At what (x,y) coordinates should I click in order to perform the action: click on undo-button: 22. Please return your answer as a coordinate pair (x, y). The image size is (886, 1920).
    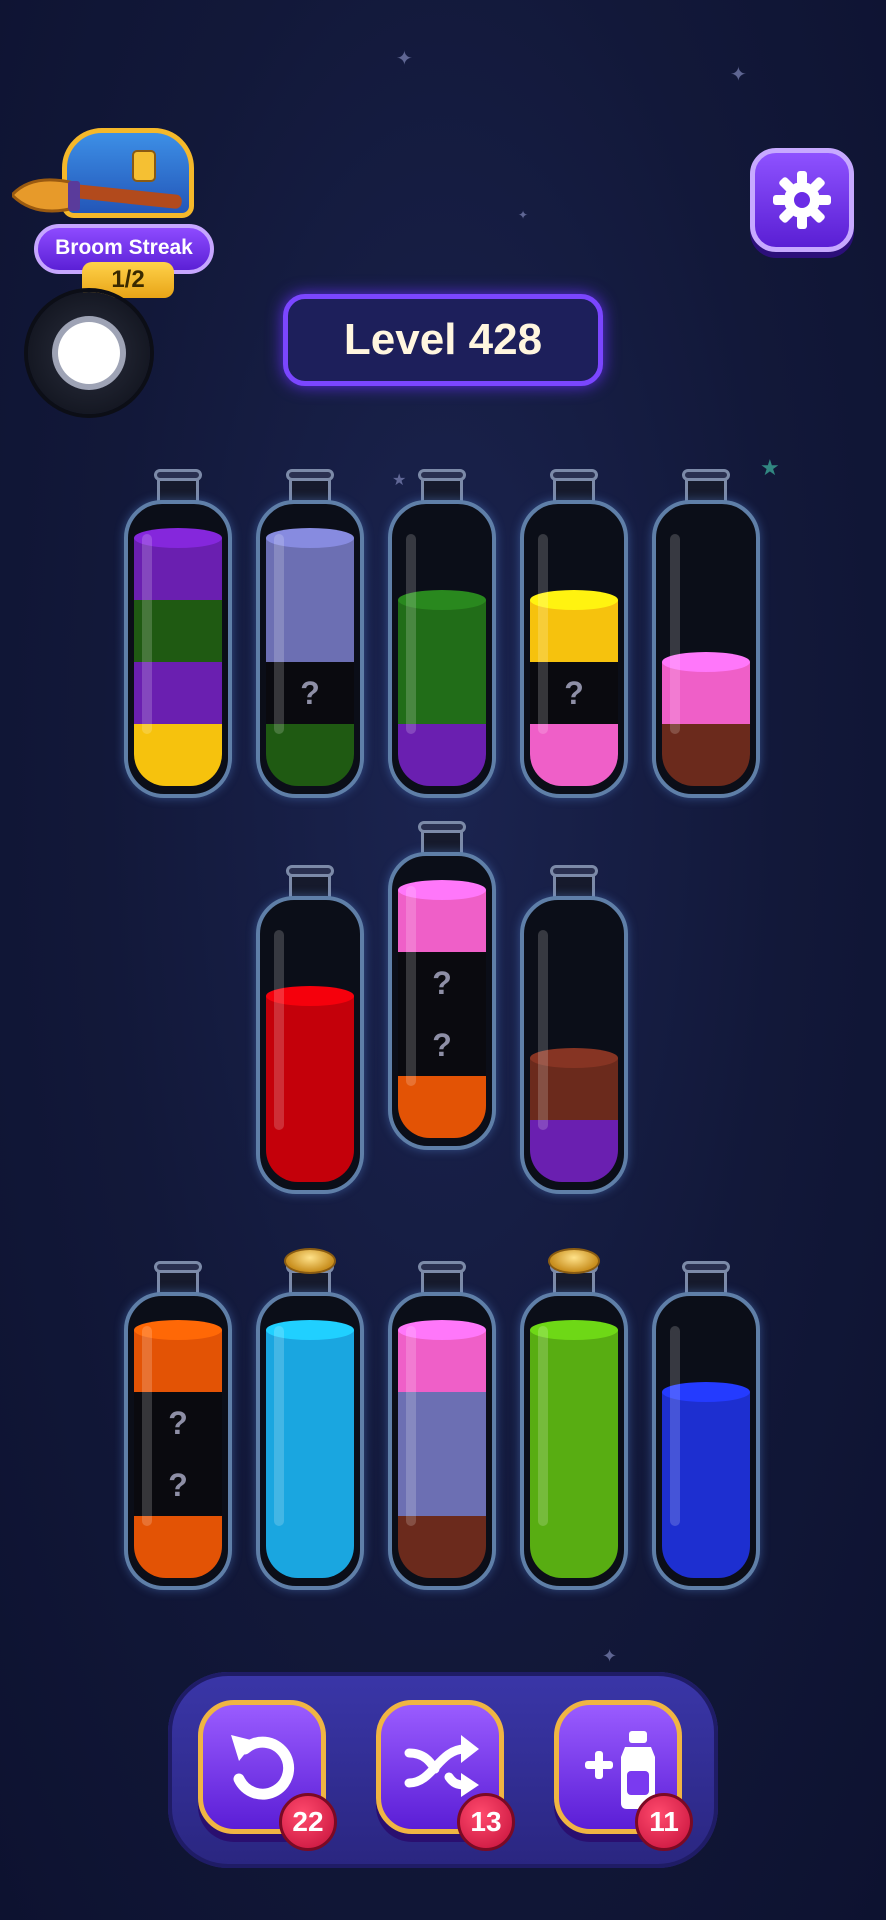
    Looking at the image, I should click on (267, 1775).